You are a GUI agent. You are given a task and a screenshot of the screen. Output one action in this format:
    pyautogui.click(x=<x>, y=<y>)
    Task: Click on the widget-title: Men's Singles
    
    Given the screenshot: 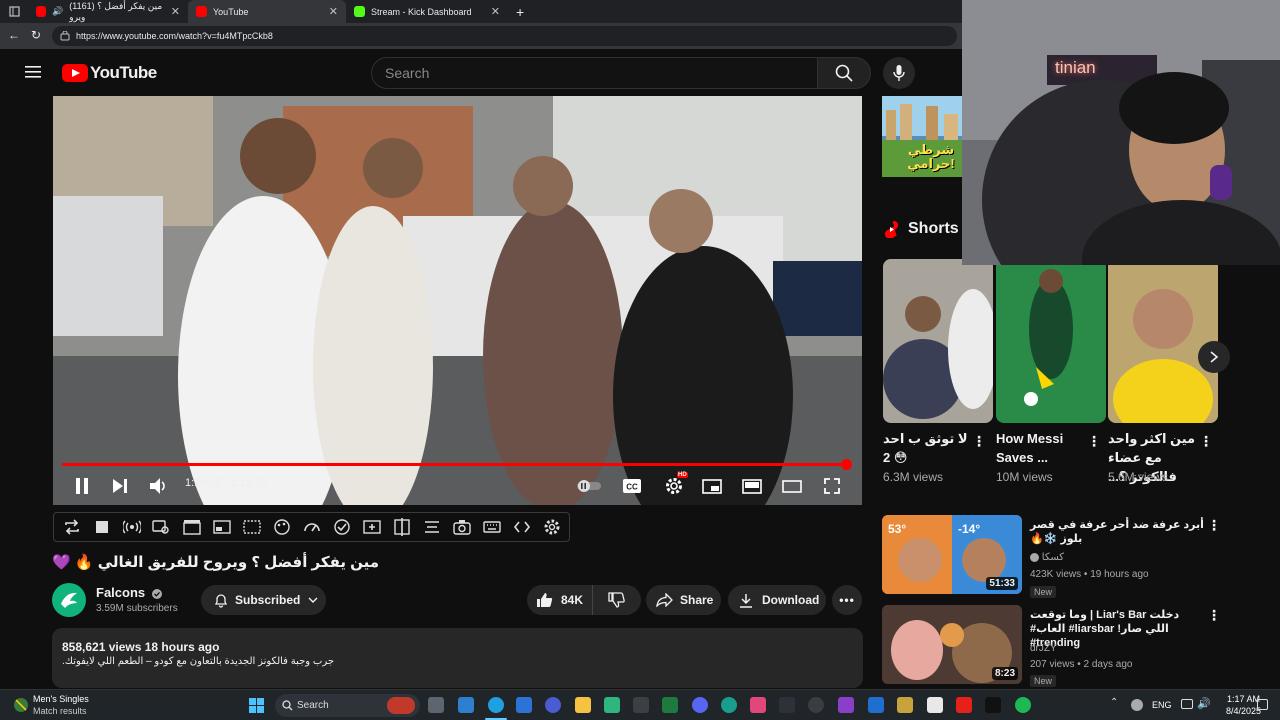 What is the action you would take?
    pyautogui.click(x=61, y=699)
    